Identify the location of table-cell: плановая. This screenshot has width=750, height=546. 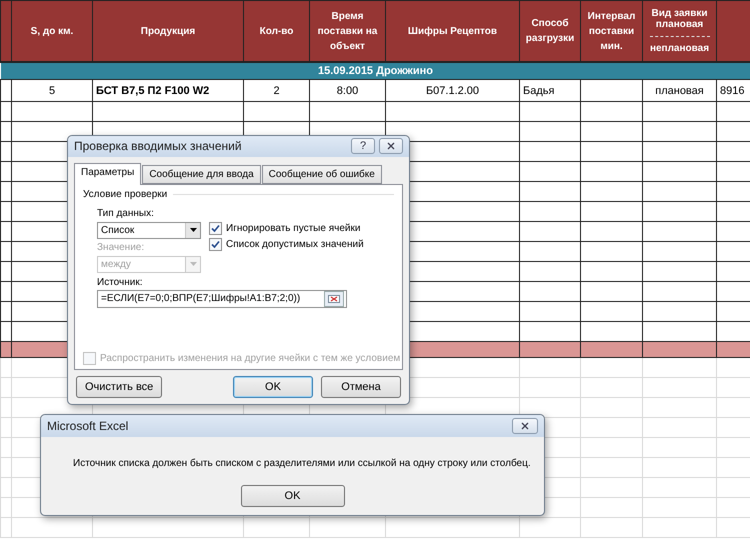
(679, 91).